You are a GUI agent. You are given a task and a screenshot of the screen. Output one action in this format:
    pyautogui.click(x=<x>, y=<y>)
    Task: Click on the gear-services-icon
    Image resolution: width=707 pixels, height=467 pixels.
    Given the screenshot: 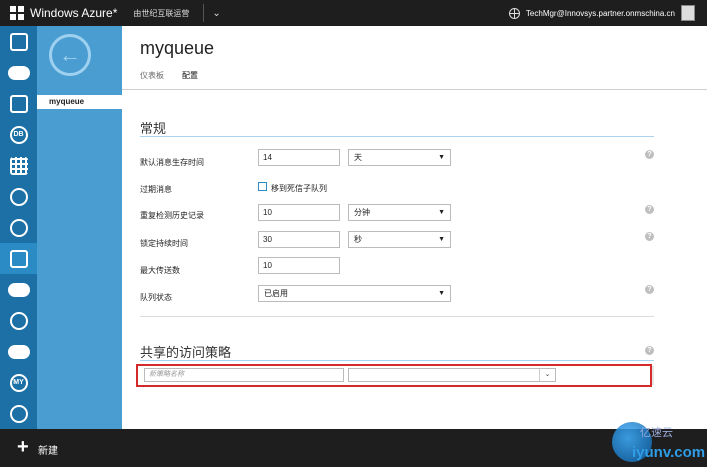 What is the action you would take?
    pyautogui.click(x=18, y=320)
    